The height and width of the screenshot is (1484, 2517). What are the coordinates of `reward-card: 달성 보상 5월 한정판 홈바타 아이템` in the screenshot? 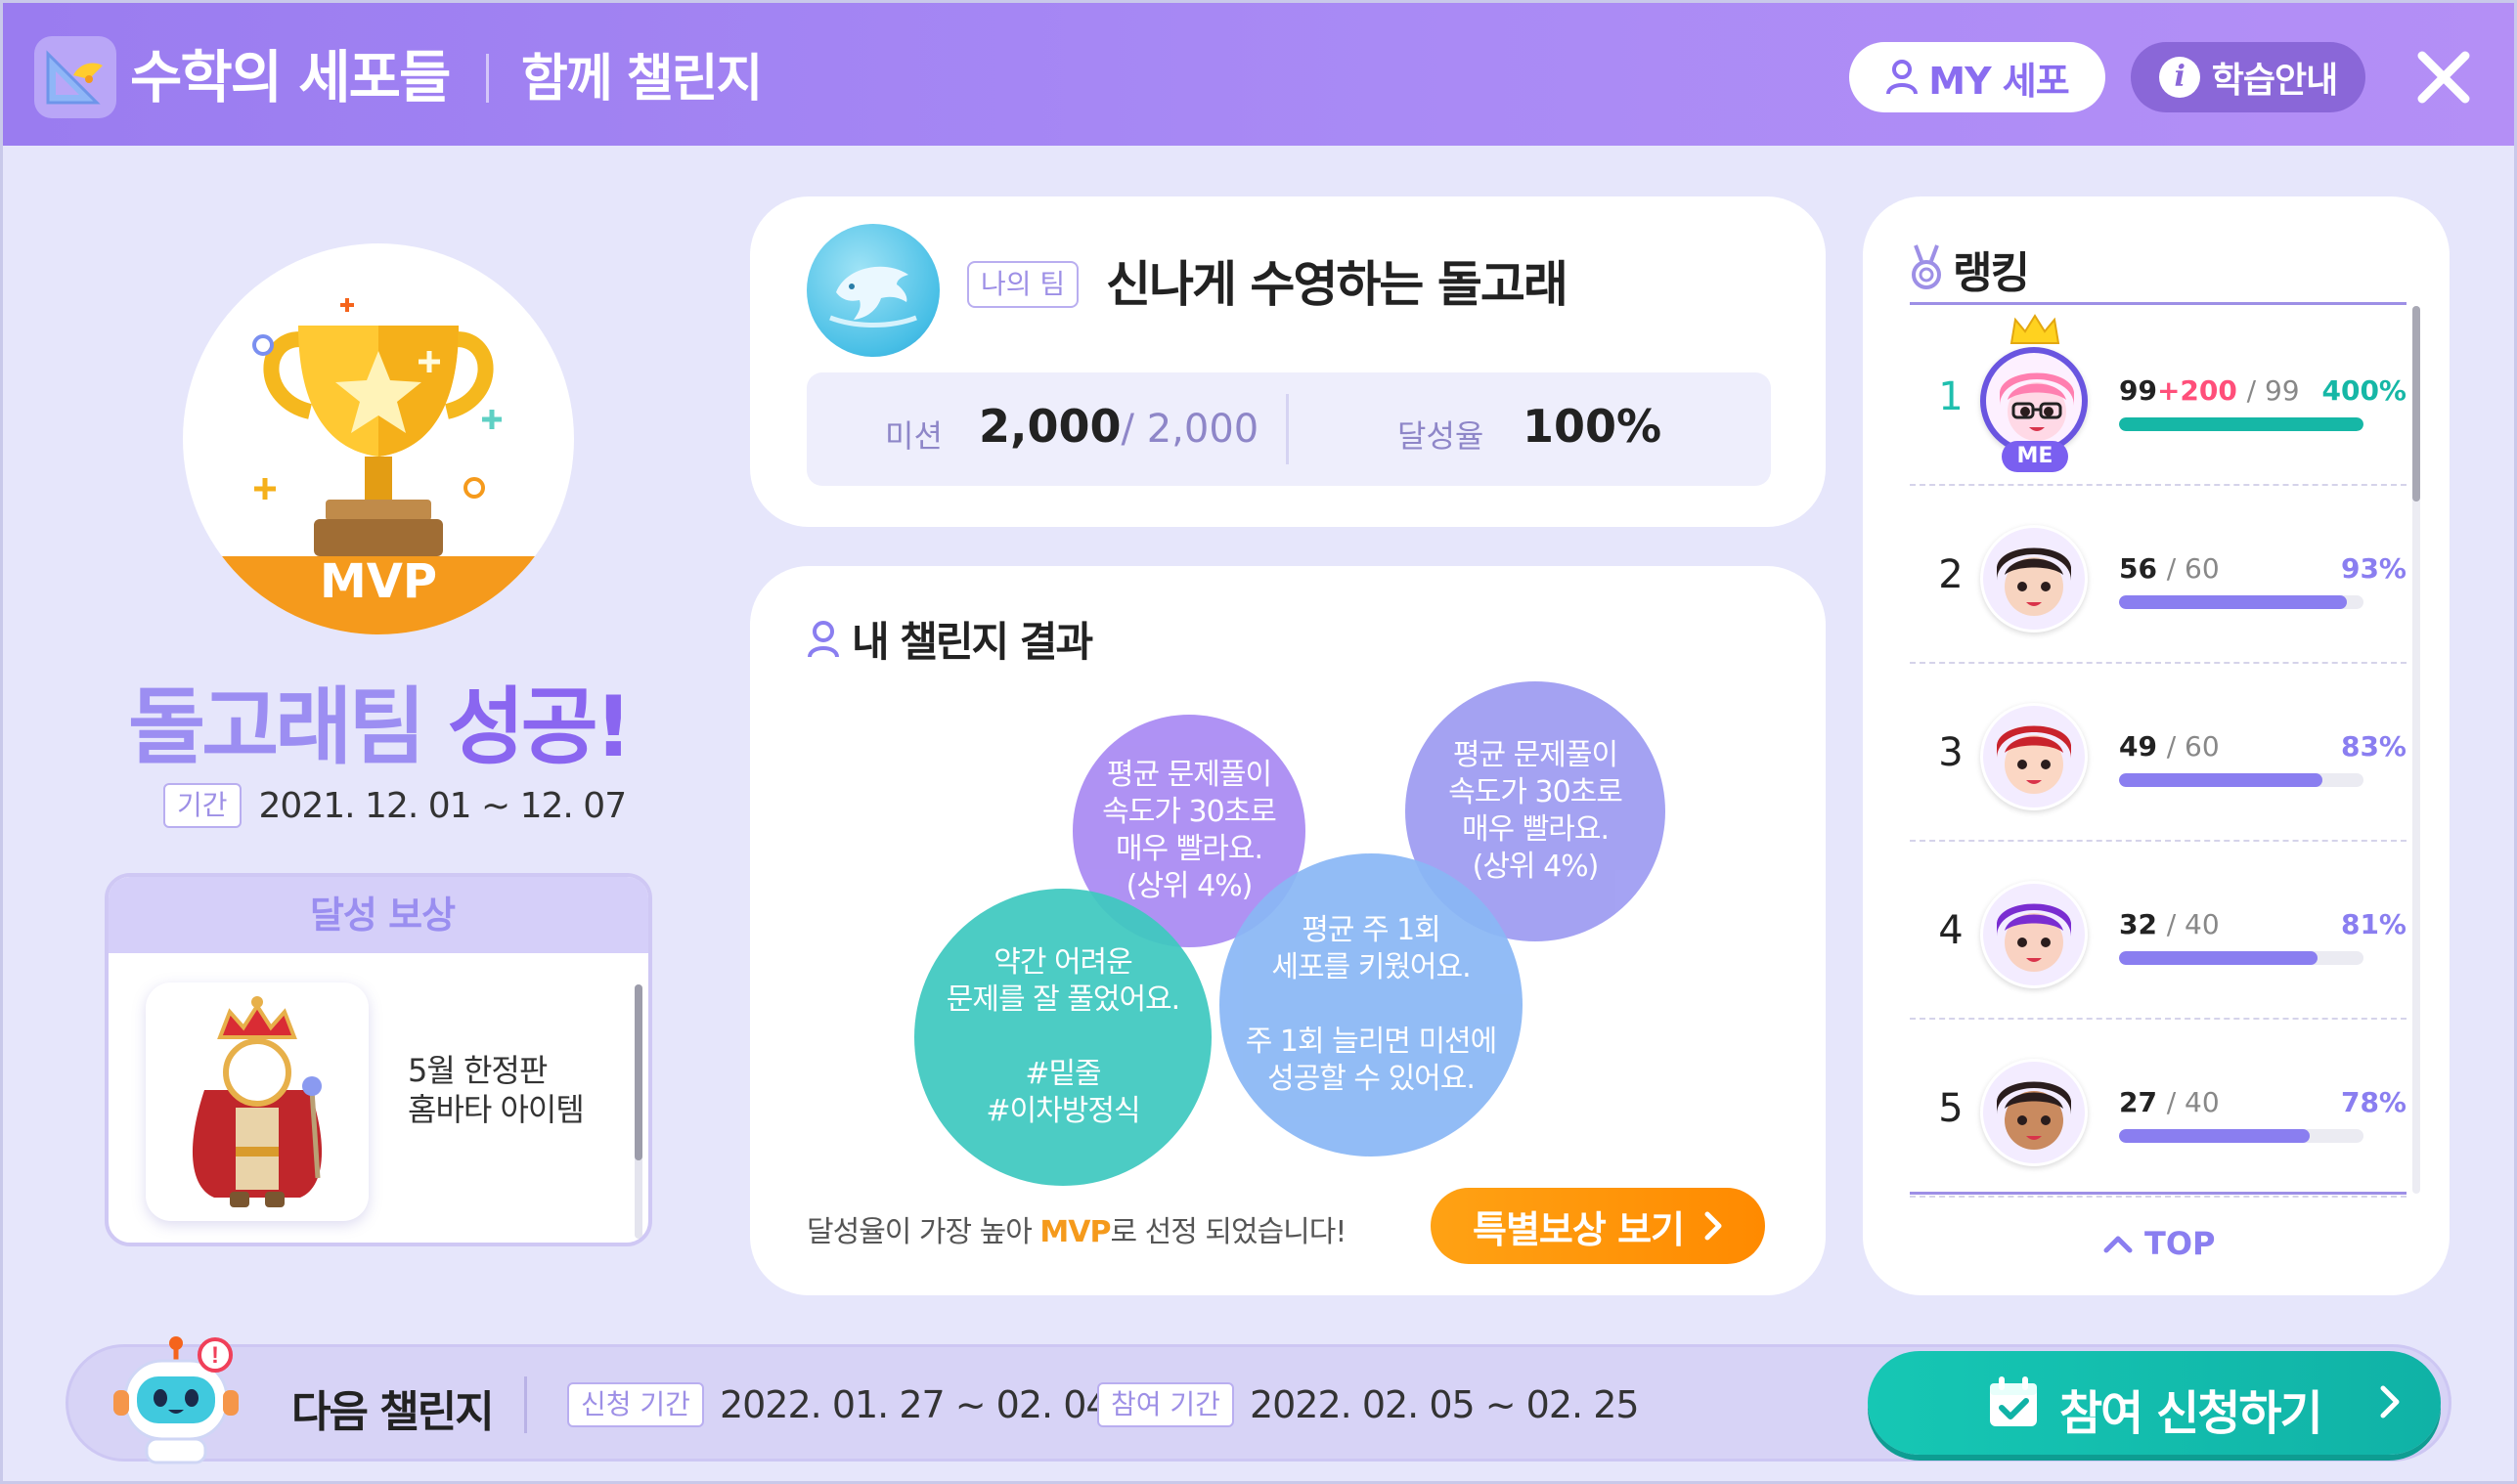 It's located at (379, 1059).